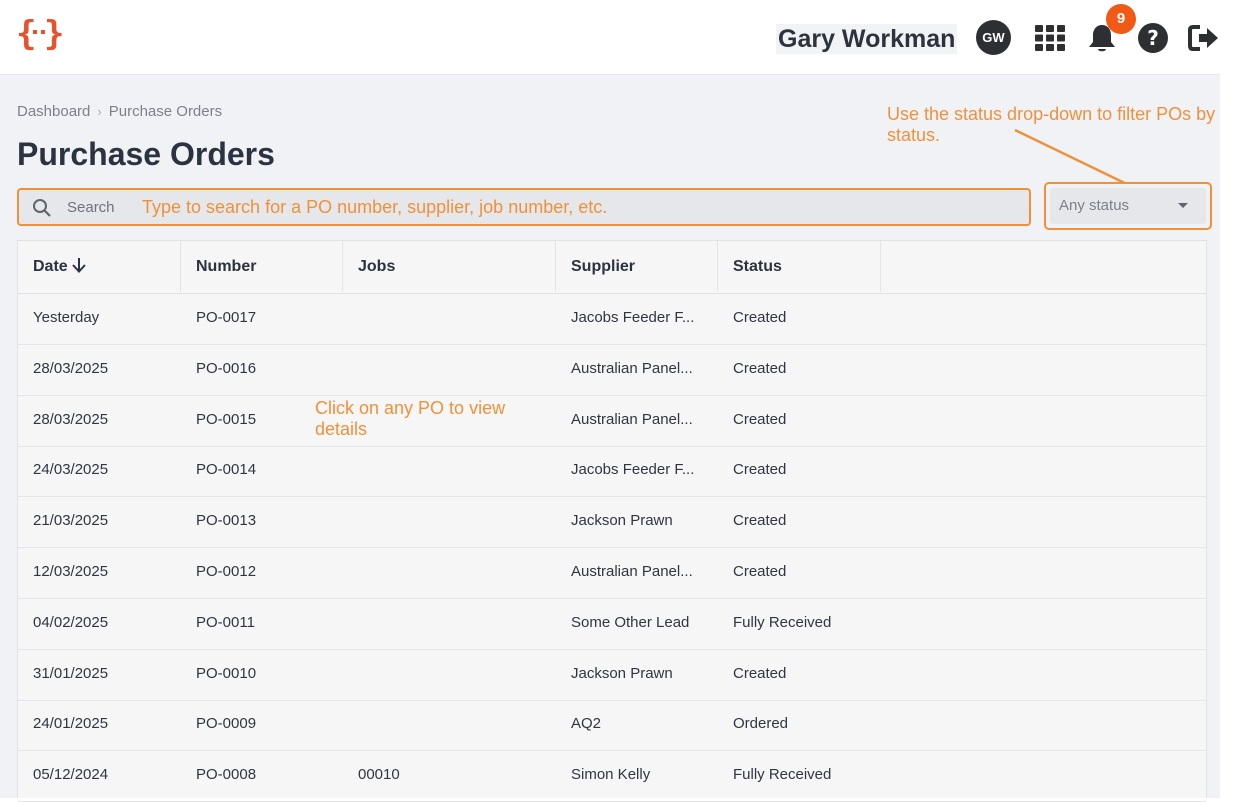 The width and height of the screenshot is (1235, 802). What do you see at coordinates (410, 418) in the screenshot?
I see `click-po-tip: Click on any PO to view details` at bounding box center [410, 418].